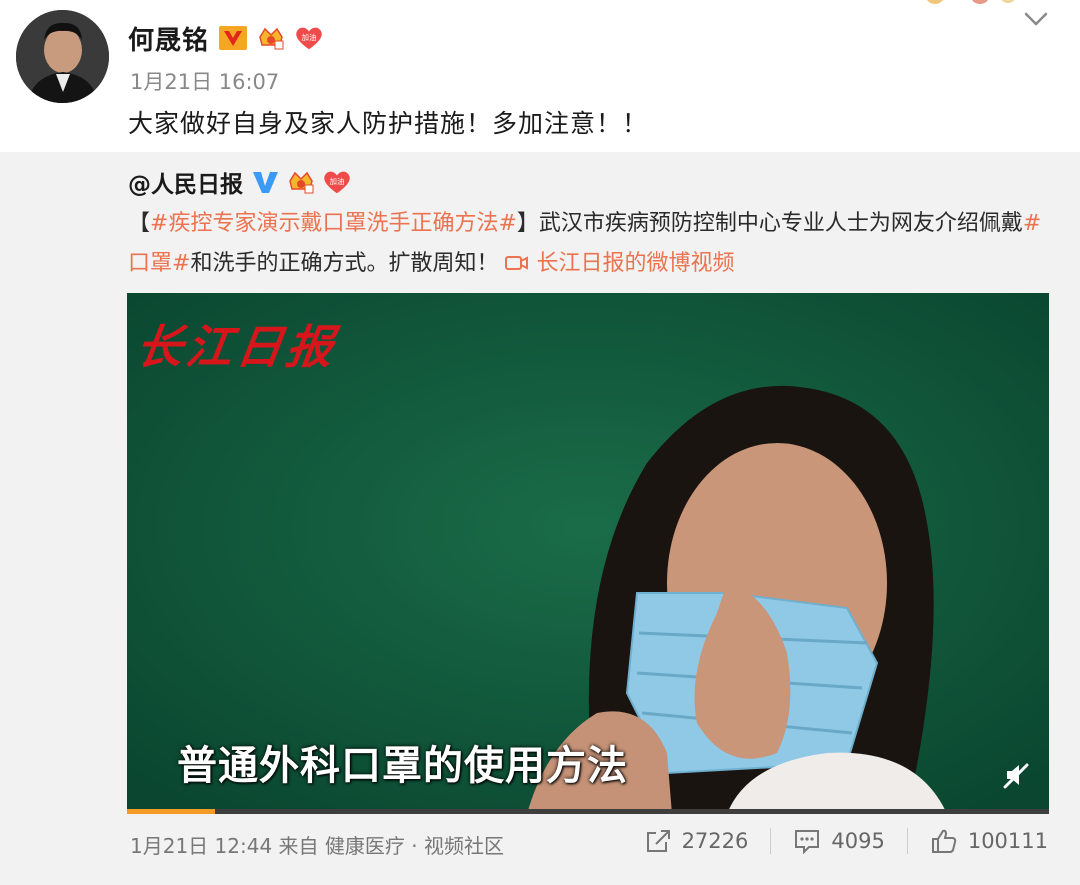 Image resolution: width=1080 pixels, height=885 pixels. I want to click on comment-icon, so click(807, 842).